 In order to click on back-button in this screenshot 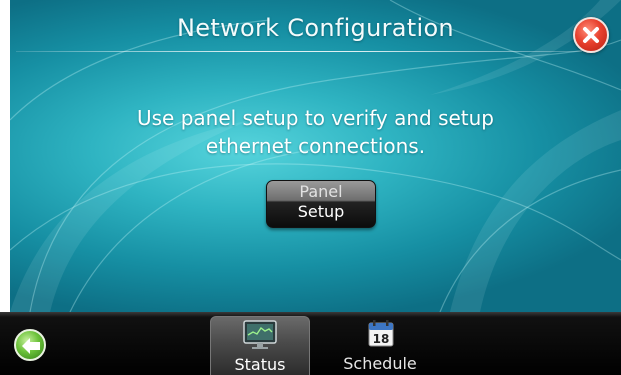, I will do `click(30, 345)`.